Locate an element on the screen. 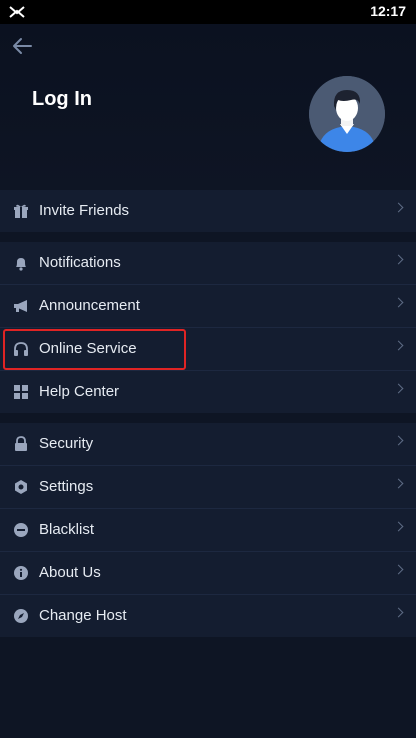 This screenshot has width=416, height=738. menu-item-notifications: Notifications is located at coordinates (208, 263).